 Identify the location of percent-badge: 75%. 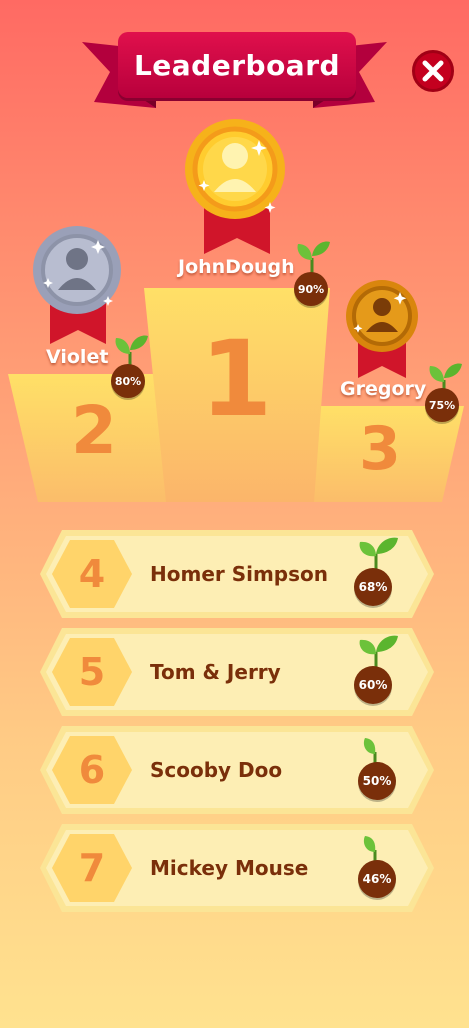
(442, 405).